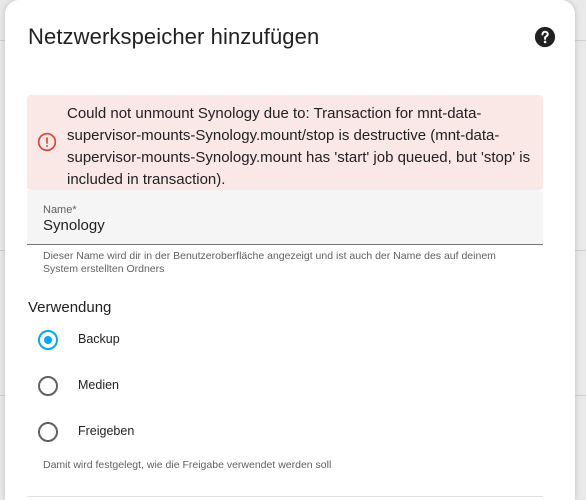  Describe the element at coordinates (106, 431) in the screenshot. I see `radio-label: Freigeben` at that location.